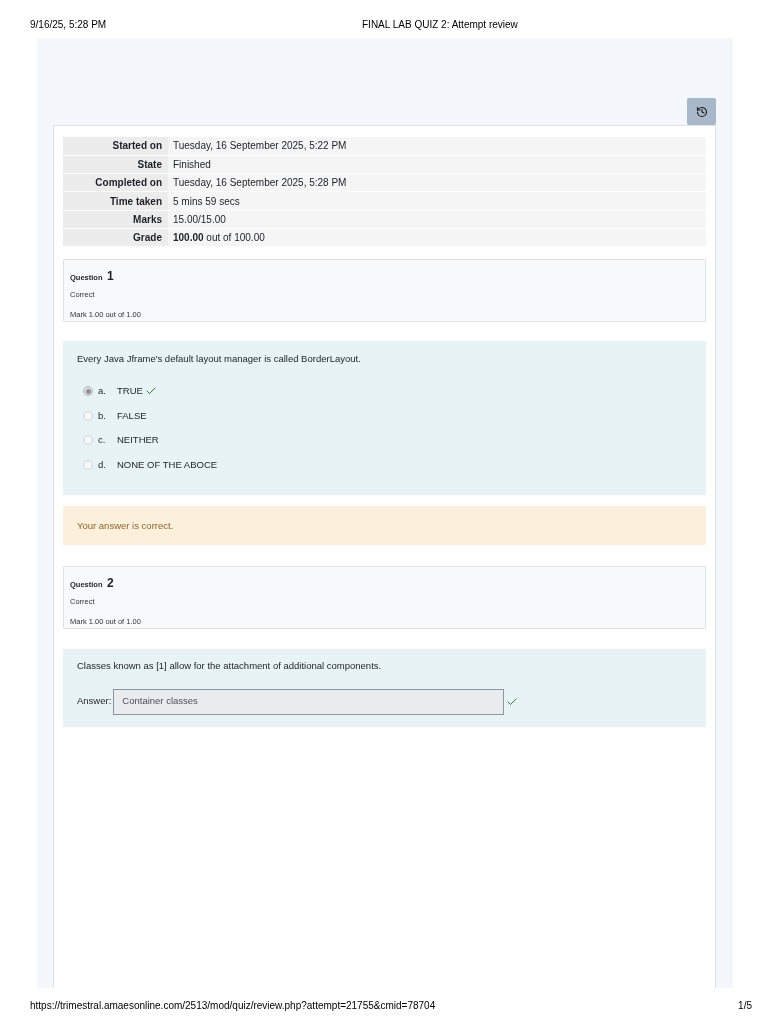  What do you see at coordinates (167, 464) in the screenshot?
I see `option-text: NONE OF THE ABOCE` at bounding box center [167, 464].